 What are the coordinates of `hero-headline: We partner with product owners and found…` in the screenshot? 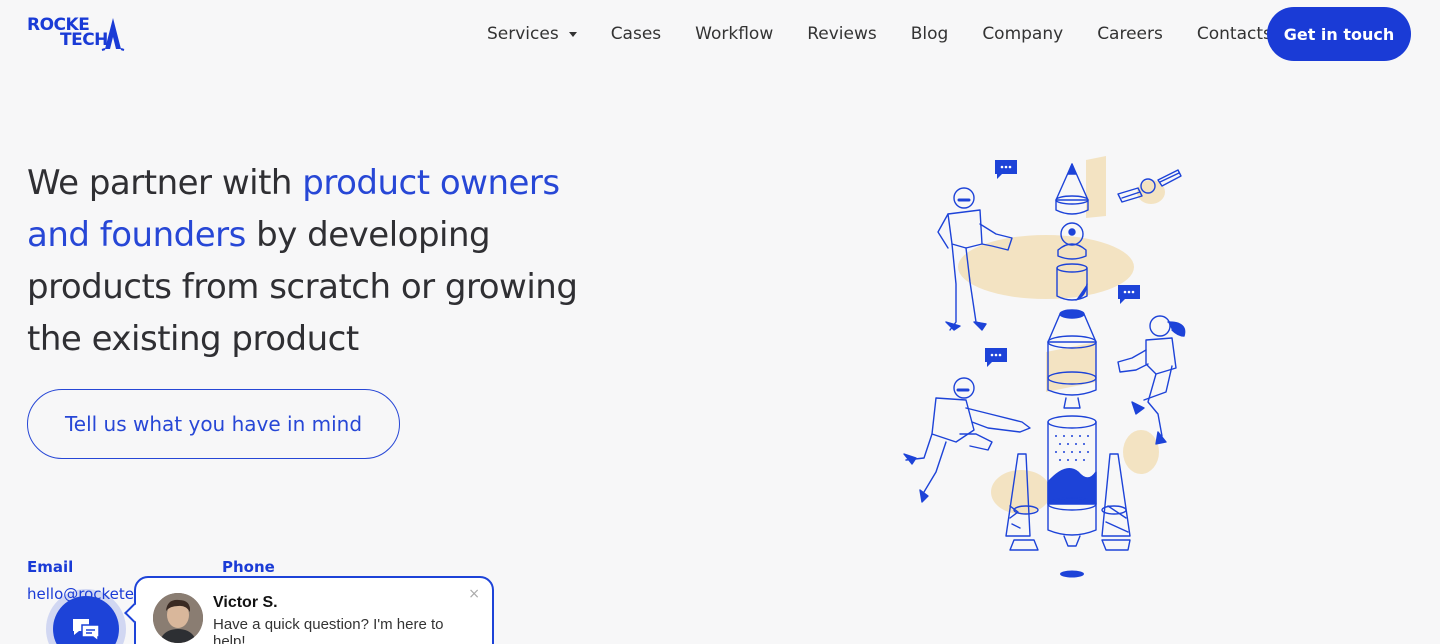 It's located at (317, 261).